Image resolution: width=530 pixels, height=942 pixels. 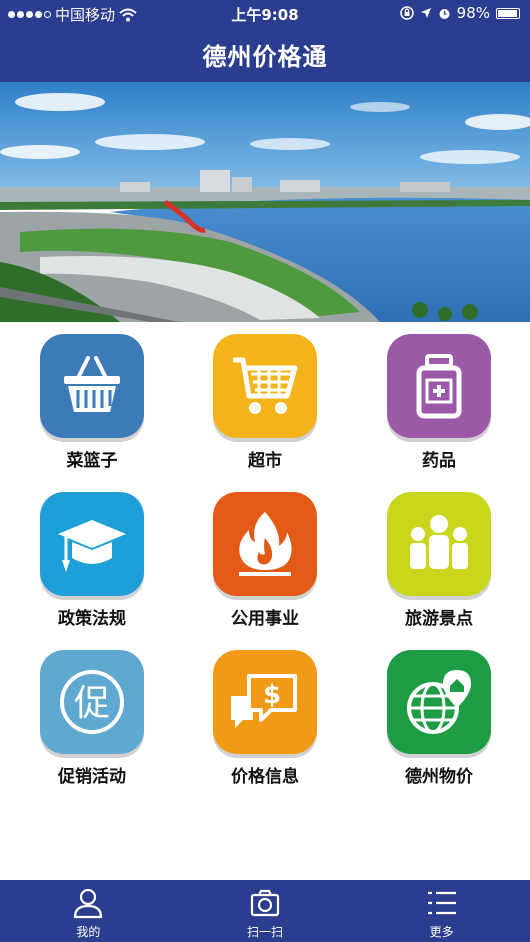 I want to click on grid-item-vegetable-basket: 菜篮子, so click(x=92, y=397).